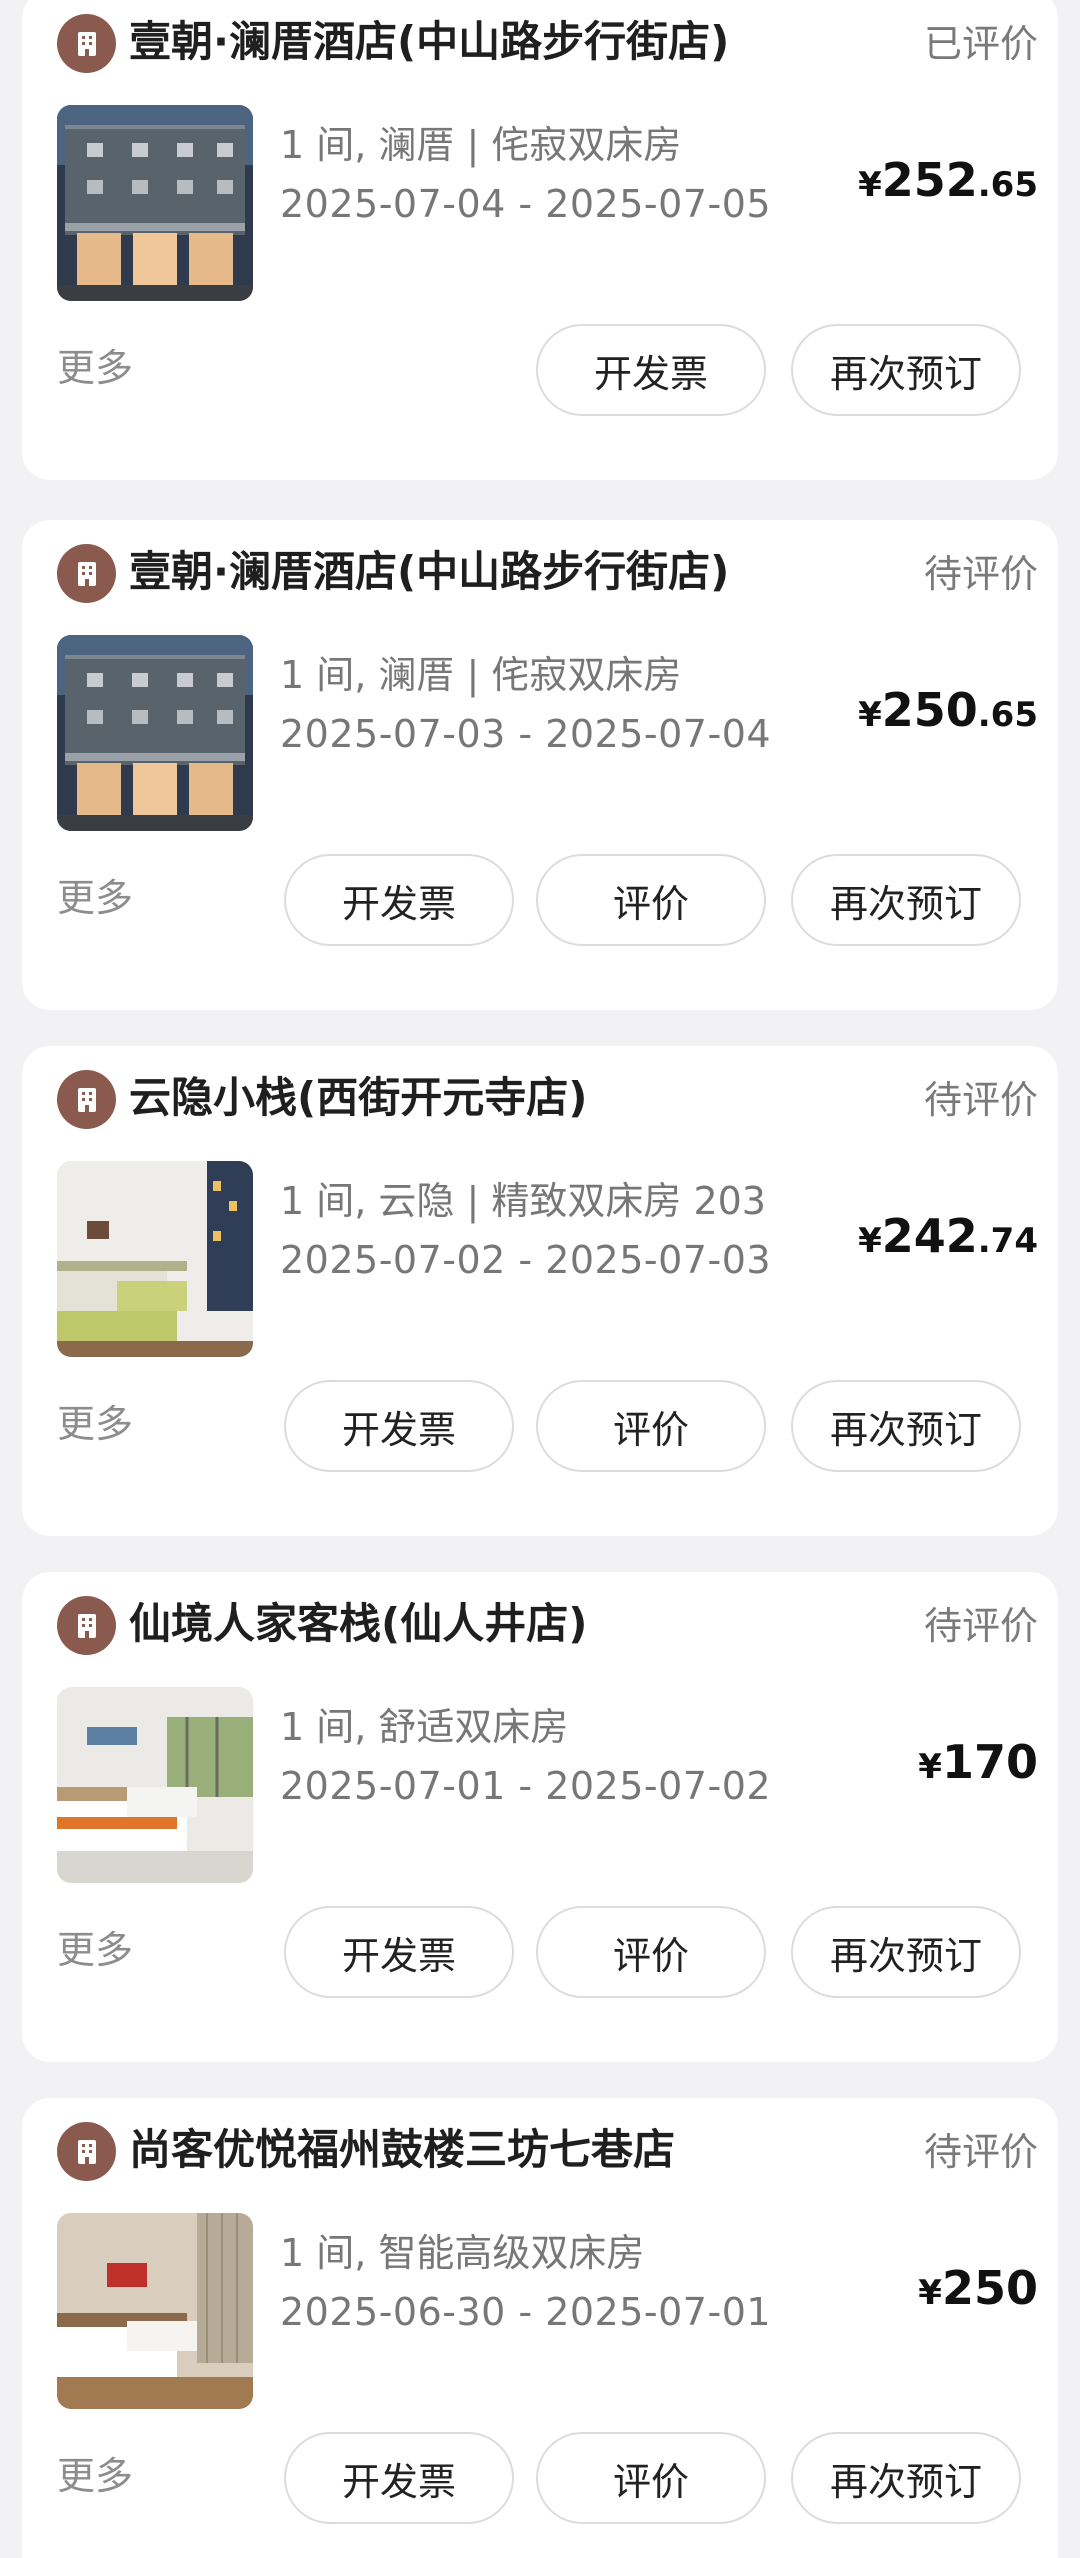  Describe the element at coordinates (929, 180) in the screenshot. I see `price-integer: 252` at that location.